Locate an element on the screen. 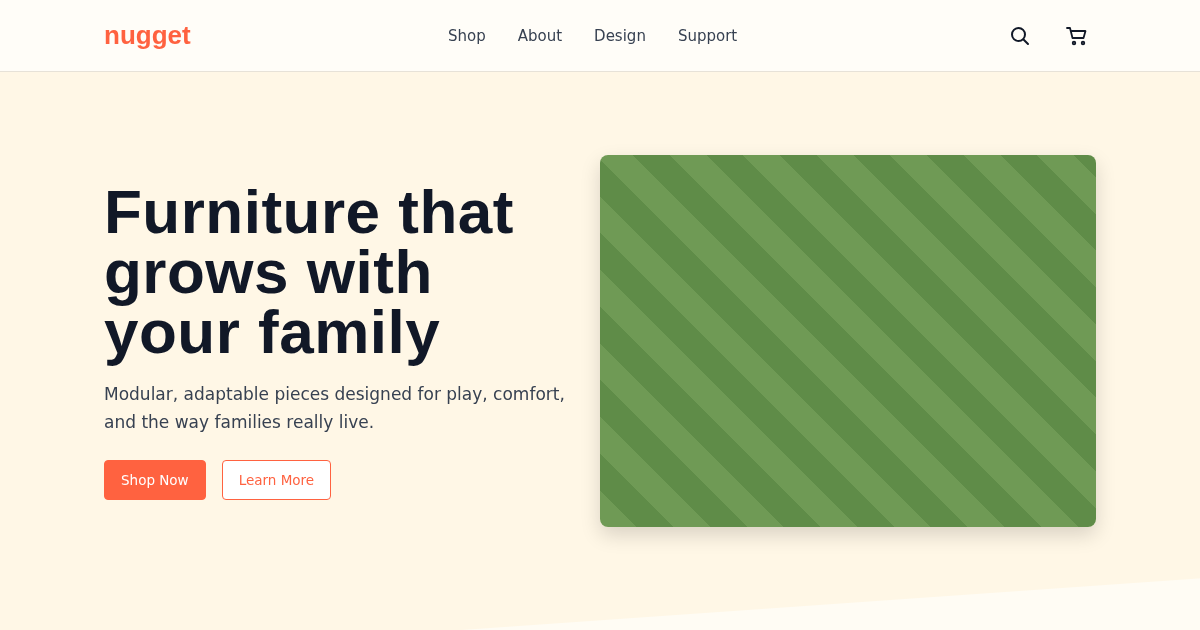  nav-link: Shop is located at coordinates (467, 35).